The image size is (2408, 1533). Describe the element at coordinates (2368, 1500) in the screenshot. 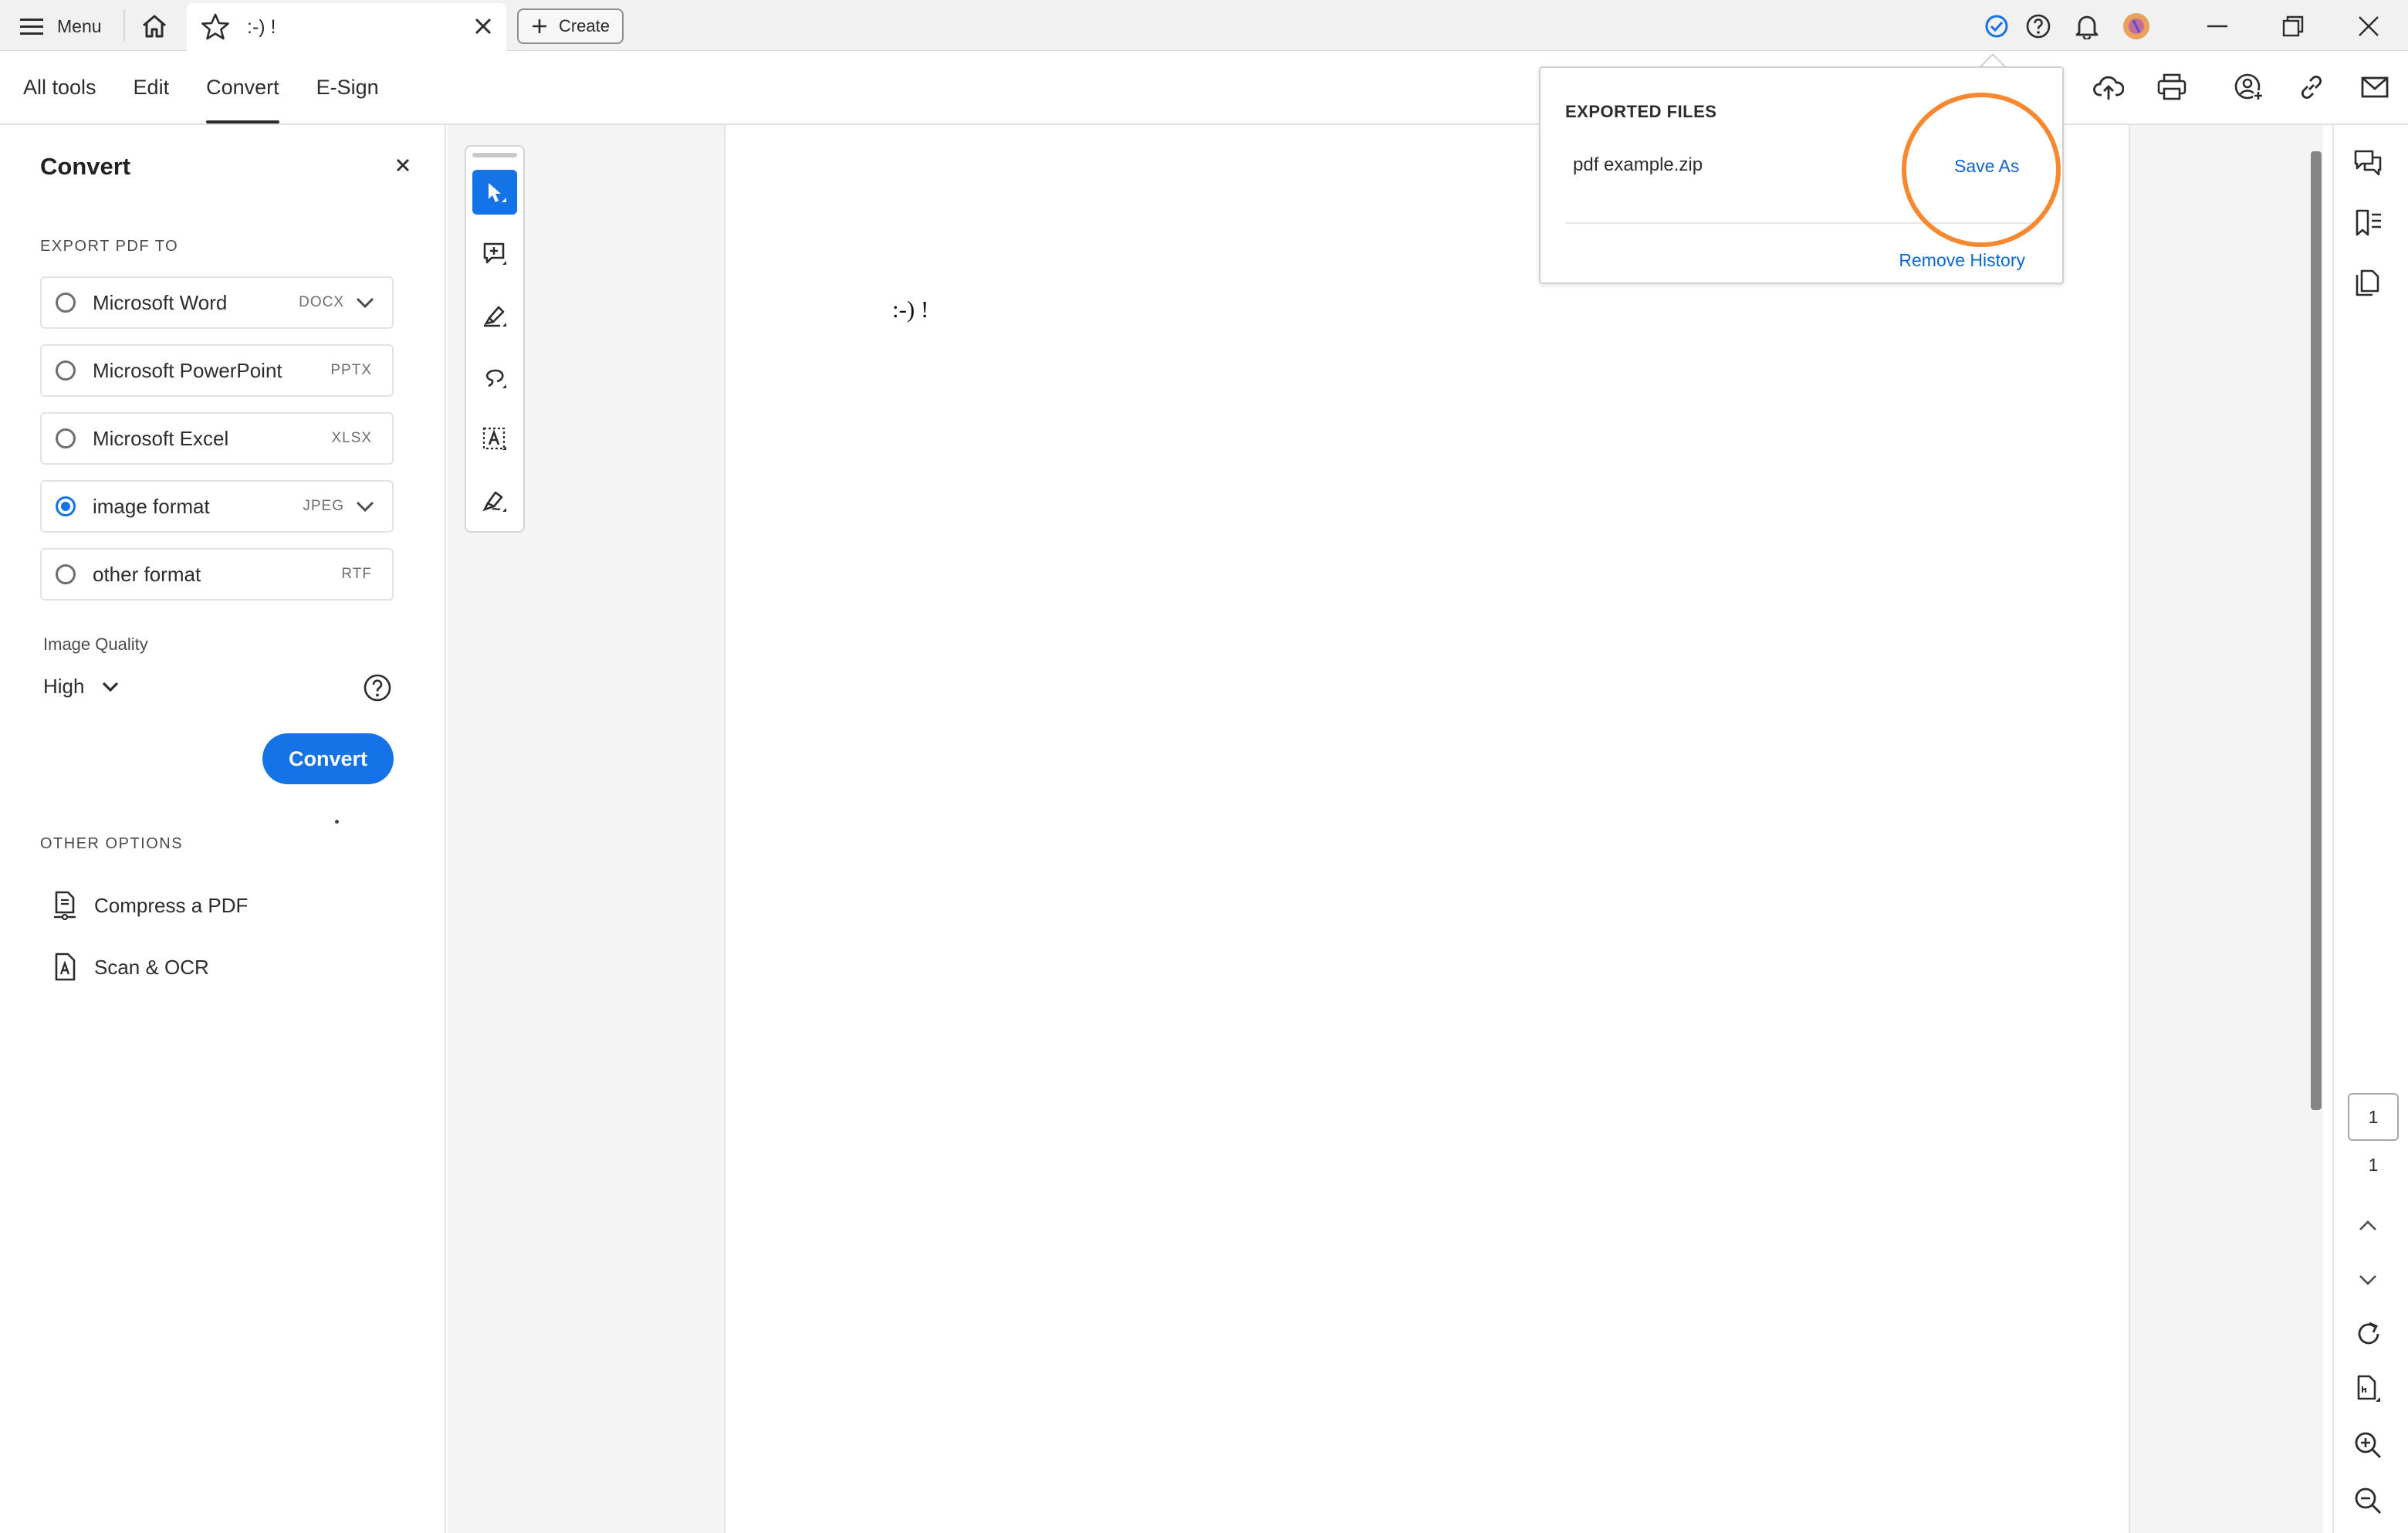

I see `zoom-out-icon` at that location.